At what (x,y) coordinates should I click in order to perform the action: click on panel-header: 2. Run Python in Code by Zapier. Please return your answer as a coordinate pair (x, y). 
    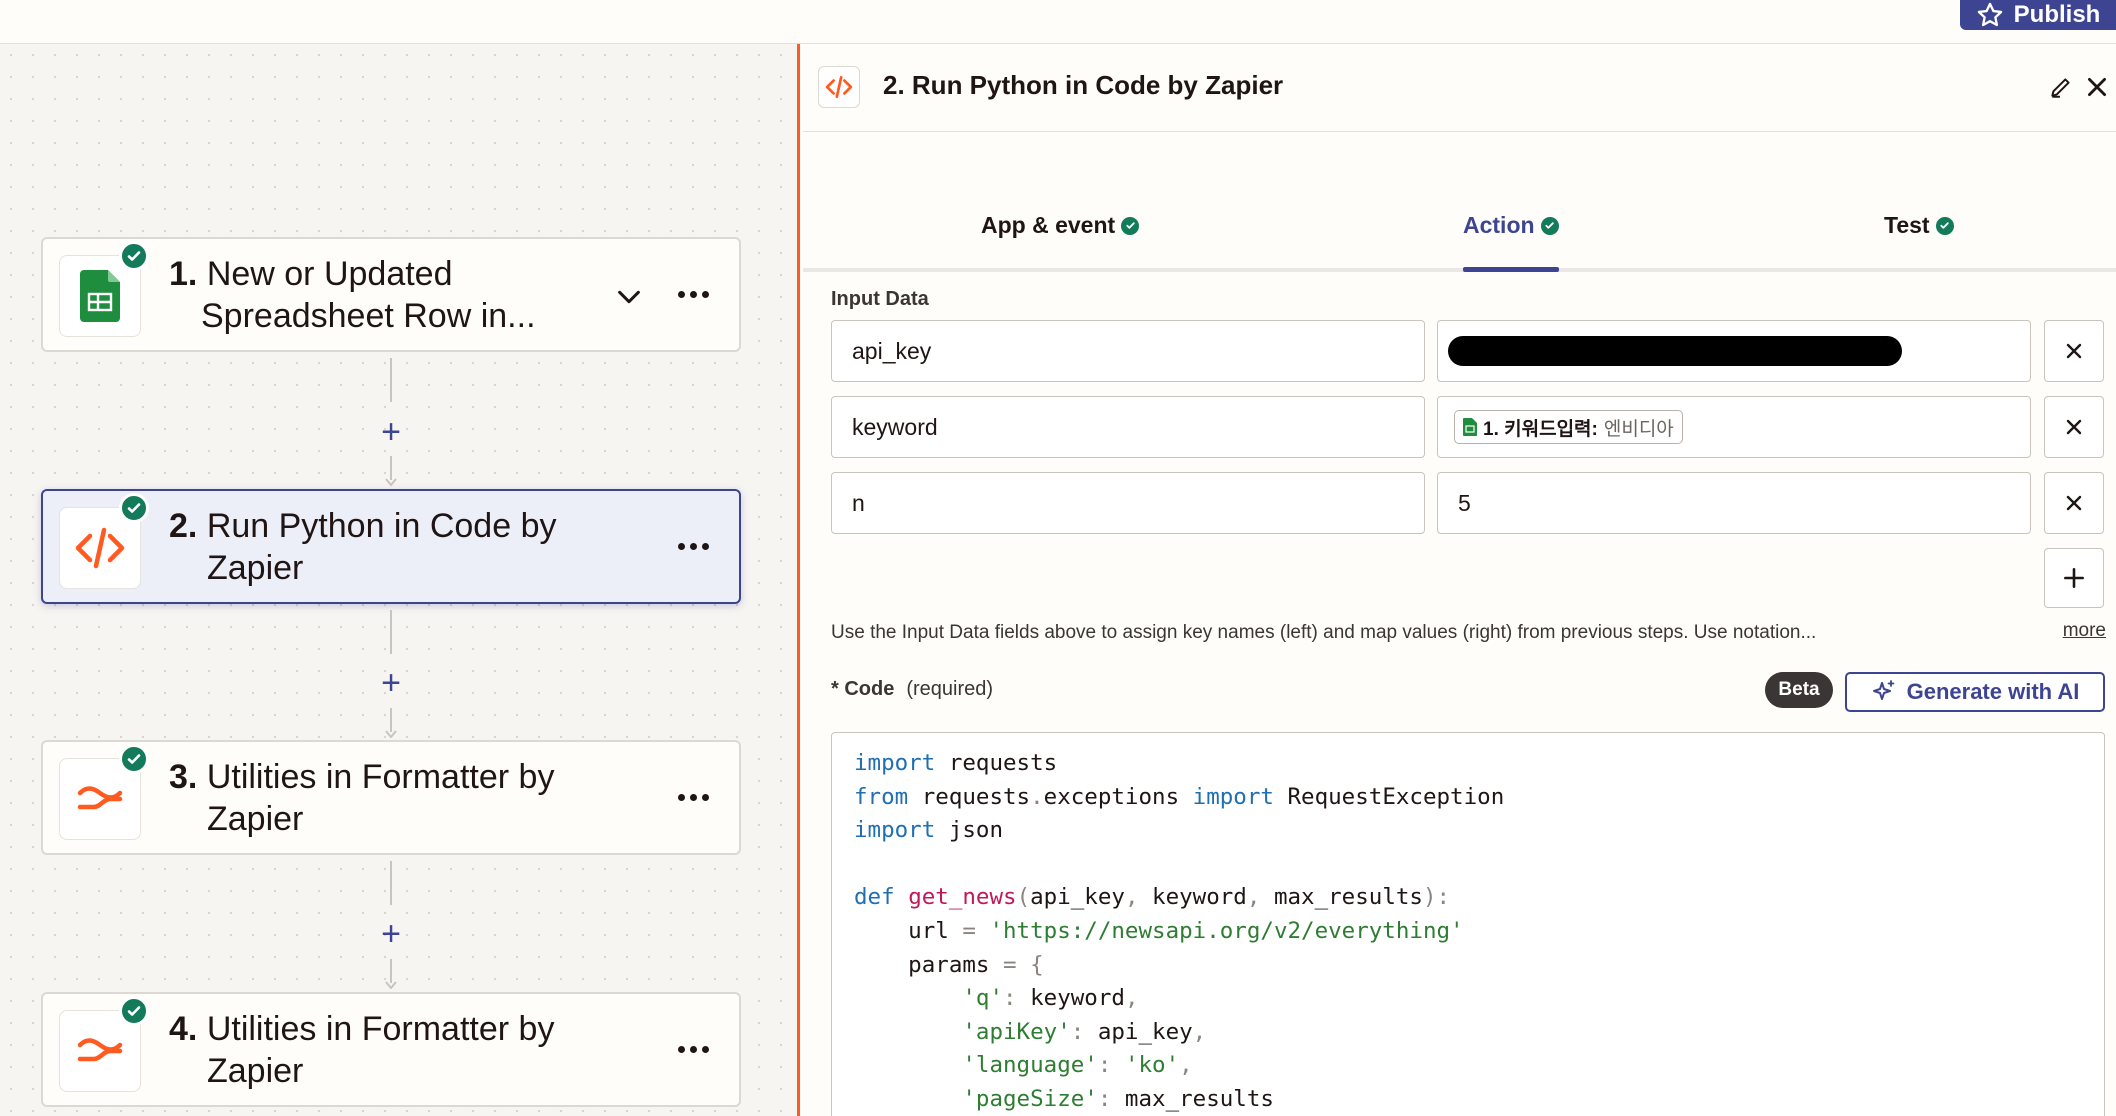
    Looking at the image, I should click on (1459, 88).